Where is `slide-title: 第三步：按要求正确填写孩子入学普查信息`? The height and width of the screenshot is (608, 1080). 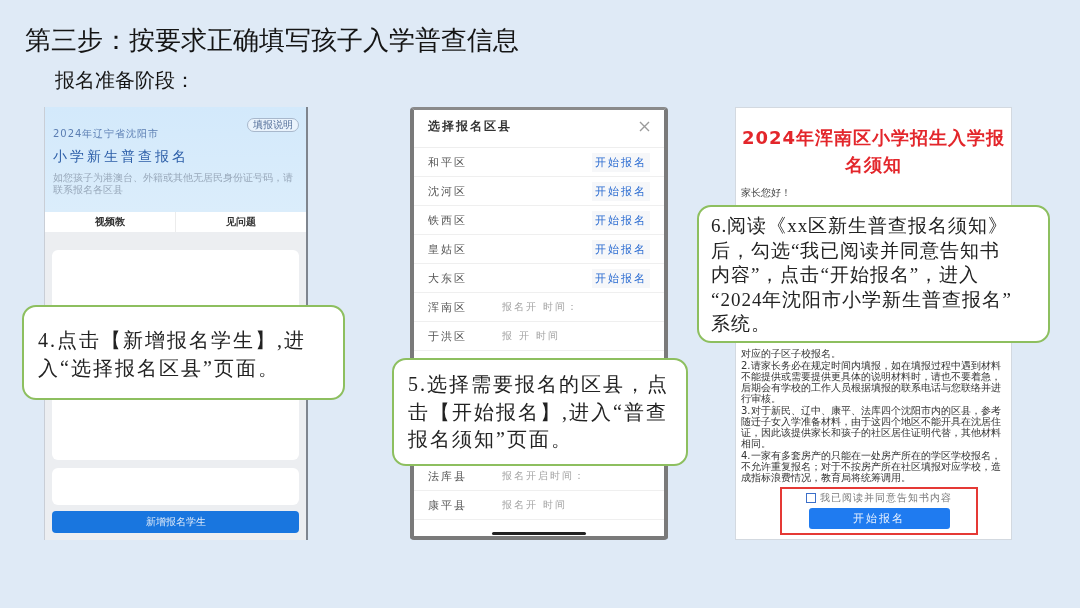 slide-title: 第三步：按要求正确填写孩子入学普查信息 is located at coordinates (272, 40).